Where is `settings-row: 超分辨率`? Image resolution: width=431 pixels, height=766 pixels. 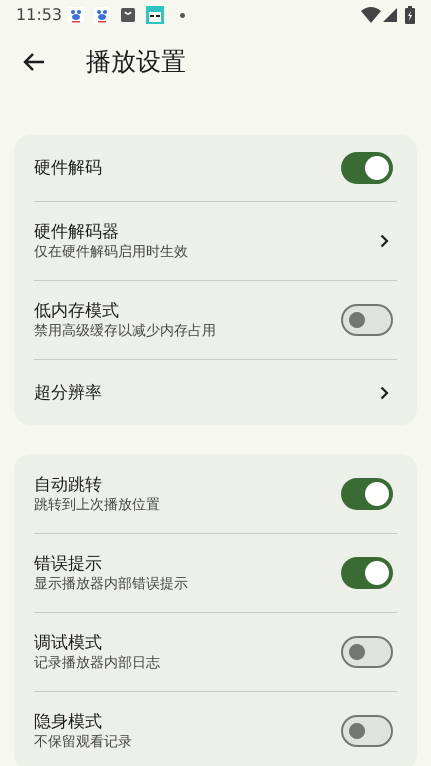 settings-row: 超分辨率 is located at coordinates (215, 392).